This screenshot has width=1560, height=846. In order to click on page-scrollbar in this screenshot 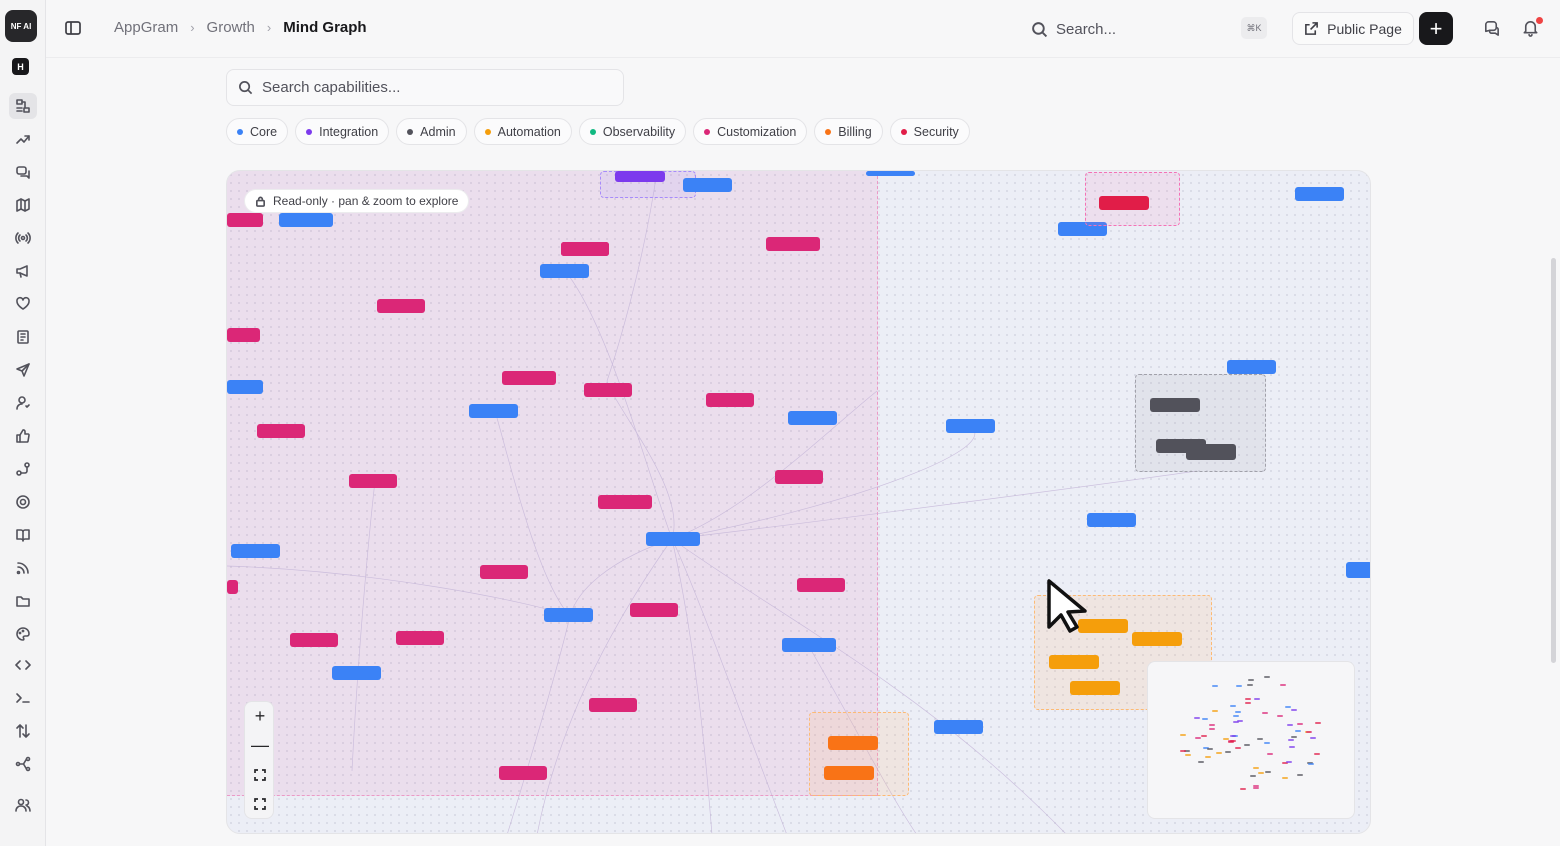, I will do `click(1553, 460)`.